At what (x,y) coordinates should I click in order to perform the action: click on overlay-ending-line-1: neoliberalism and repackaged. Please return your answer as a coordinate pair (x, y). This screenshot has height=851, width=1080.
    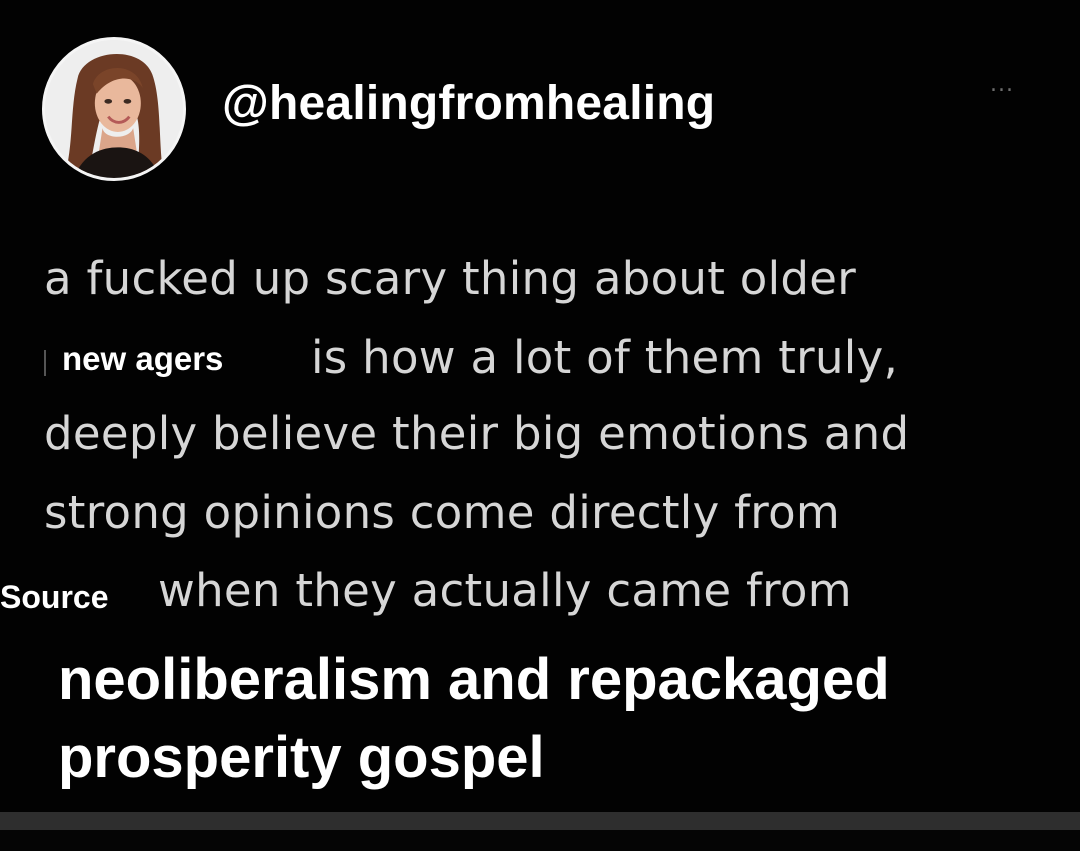
    Looking at the image, I should click on (474, 679).